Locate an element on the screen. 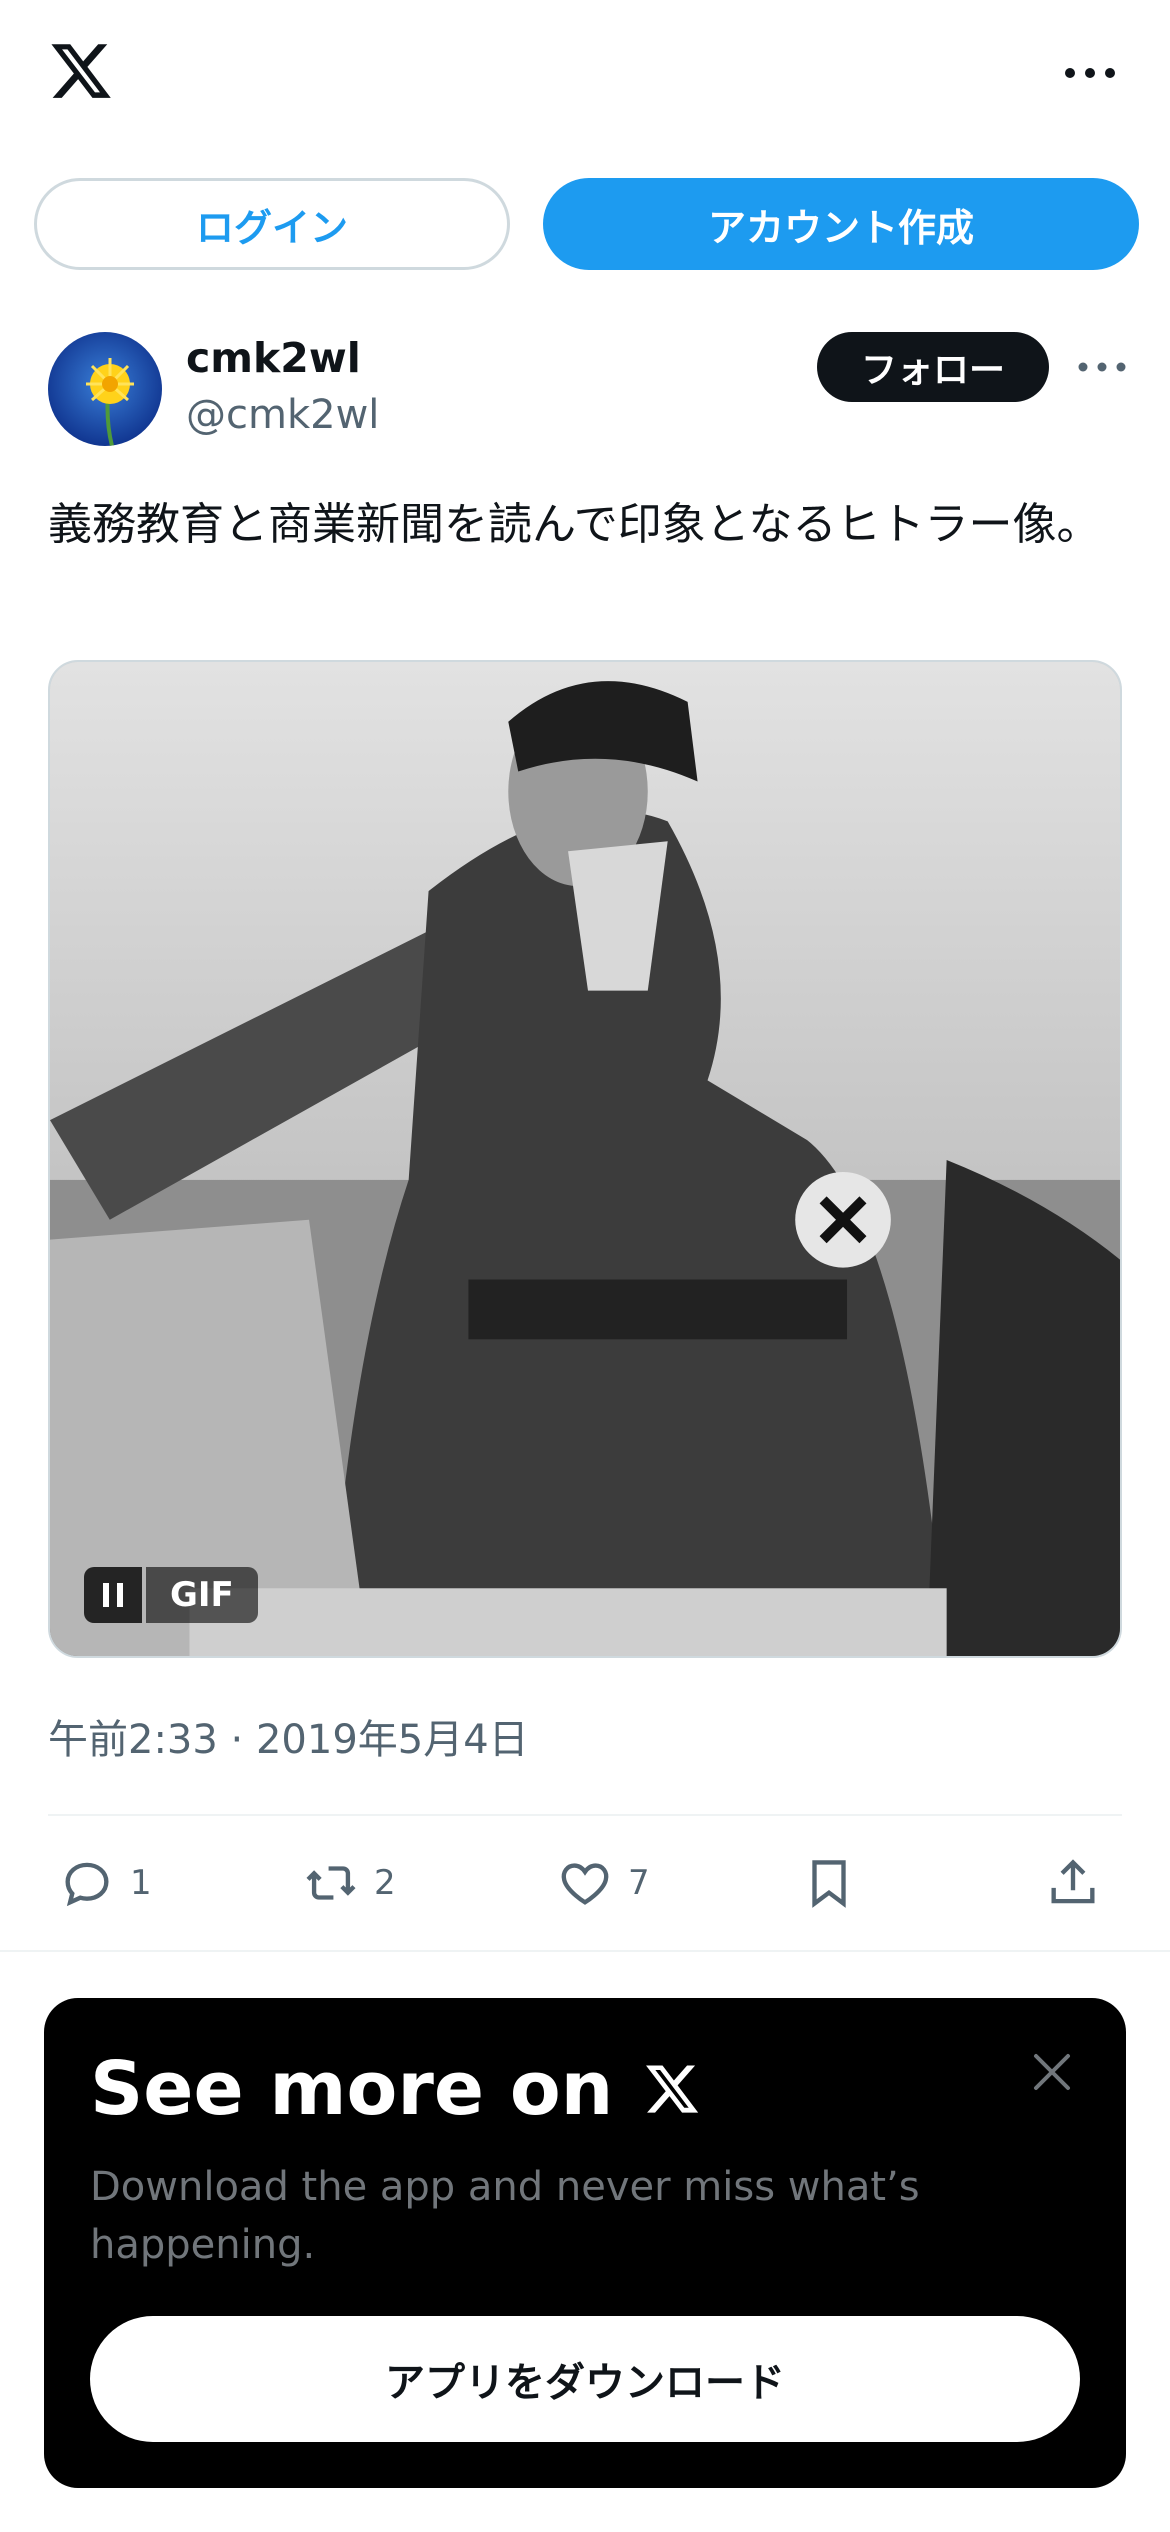  repost-count: 2 is located at coordinates (385, 1883).